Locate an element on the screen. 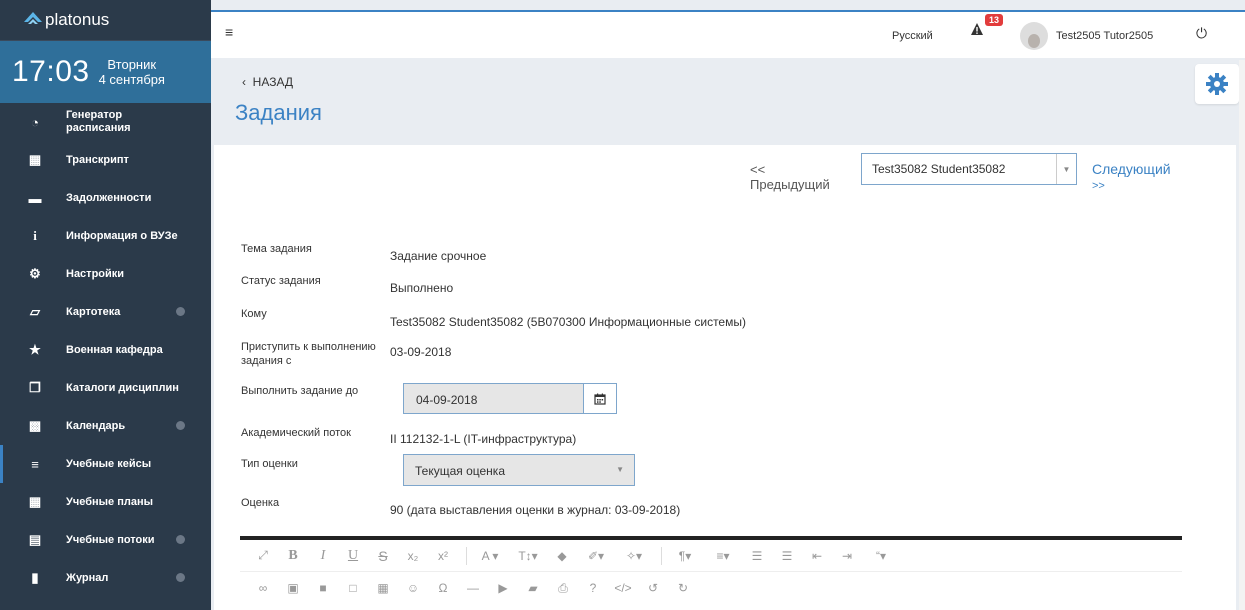 The image size is (1245, 610). italic-icon: I is located at coordinates (323, 556).